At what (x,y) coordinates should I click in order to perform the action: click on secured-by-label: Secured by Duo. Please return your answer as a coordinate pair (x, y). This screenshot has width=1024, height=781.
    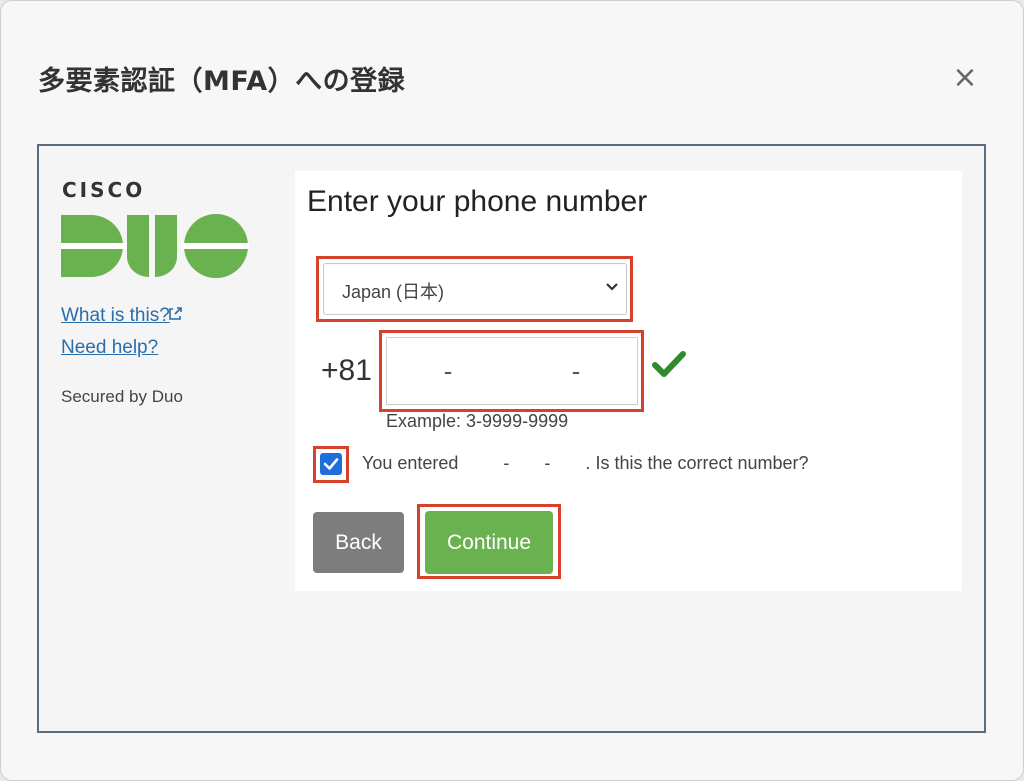
    Looking at the image, I should click on (122, 396).